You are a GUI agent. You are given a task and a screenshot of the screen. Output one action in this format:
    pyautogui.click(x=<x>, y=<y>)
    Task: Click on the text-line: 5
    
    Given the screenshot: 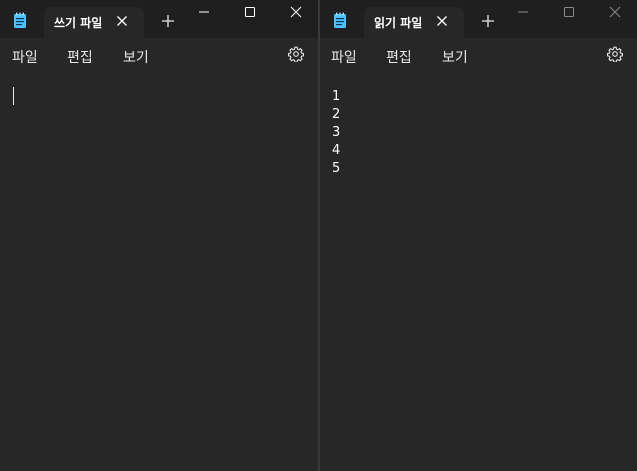 What is the action you would take?
    pyautogui.click(x=336, y=168)
    